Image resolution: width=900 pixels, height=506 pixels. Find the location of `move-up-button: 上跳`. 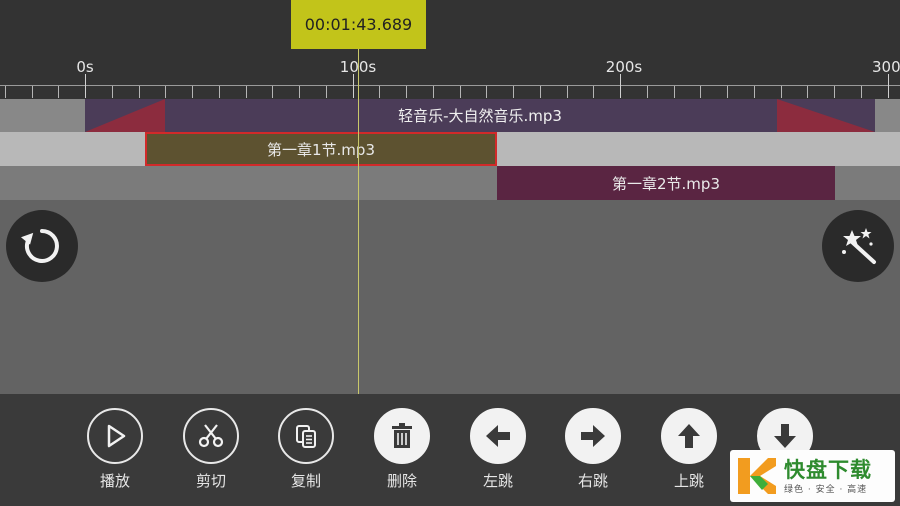

move-up-button: 上跳 is located at coordinates (689, 449).